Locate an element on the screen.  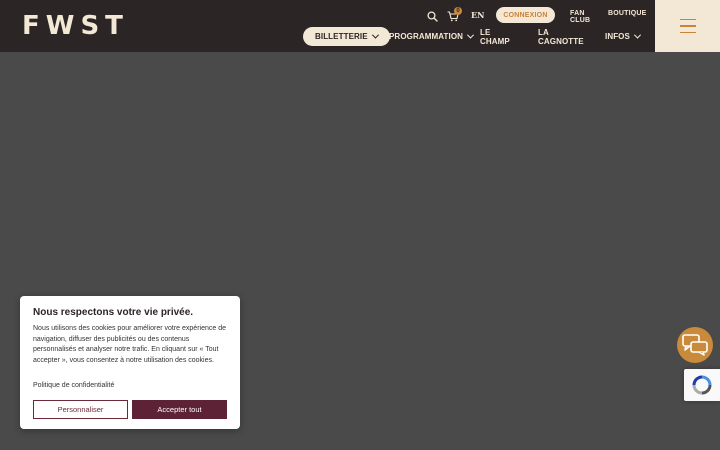
fan-club-link: FAN CLUB is located at coordinates (580, 17).